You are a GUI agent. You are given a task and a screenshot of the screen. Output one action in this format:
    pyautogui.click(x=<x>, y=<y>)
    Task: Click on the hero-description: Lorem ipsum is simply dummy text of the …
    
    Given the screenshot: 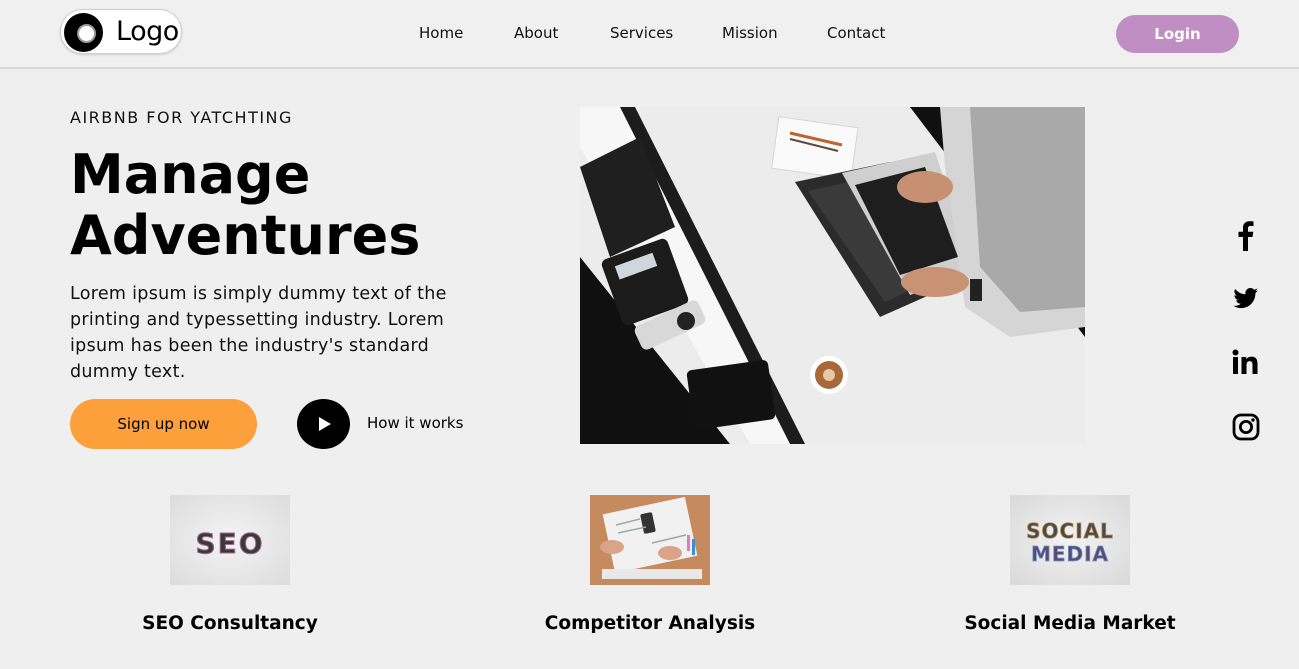 What is the action you would take?
    pyautogui.click(x=258, y=333)
    